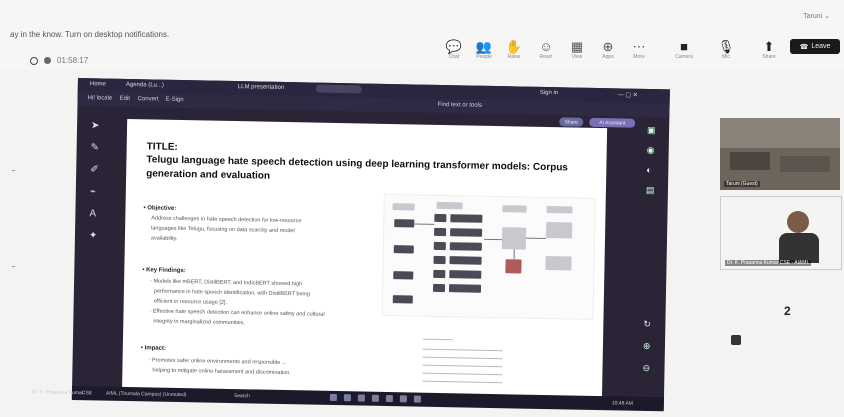 Image resolution: width=844 pixels, height=417 pixels. Describe the element at coordinates (571, 122) in the screenshot. I see `share-pill-button: Share` at that location.